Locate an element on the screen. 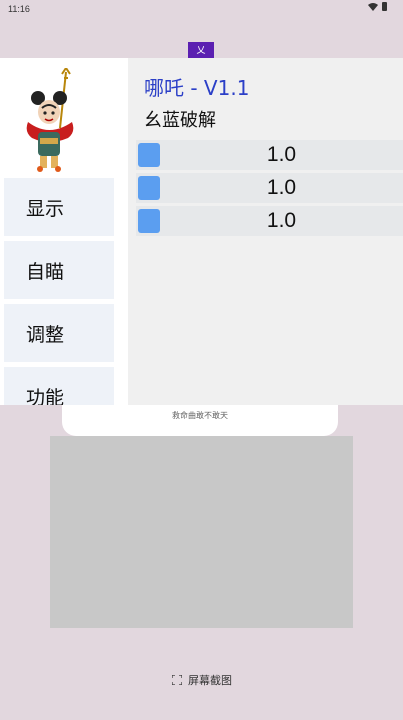 The image size is (403, 720). nav-item-label: 自瞄 is located at coordinates (45, 271).